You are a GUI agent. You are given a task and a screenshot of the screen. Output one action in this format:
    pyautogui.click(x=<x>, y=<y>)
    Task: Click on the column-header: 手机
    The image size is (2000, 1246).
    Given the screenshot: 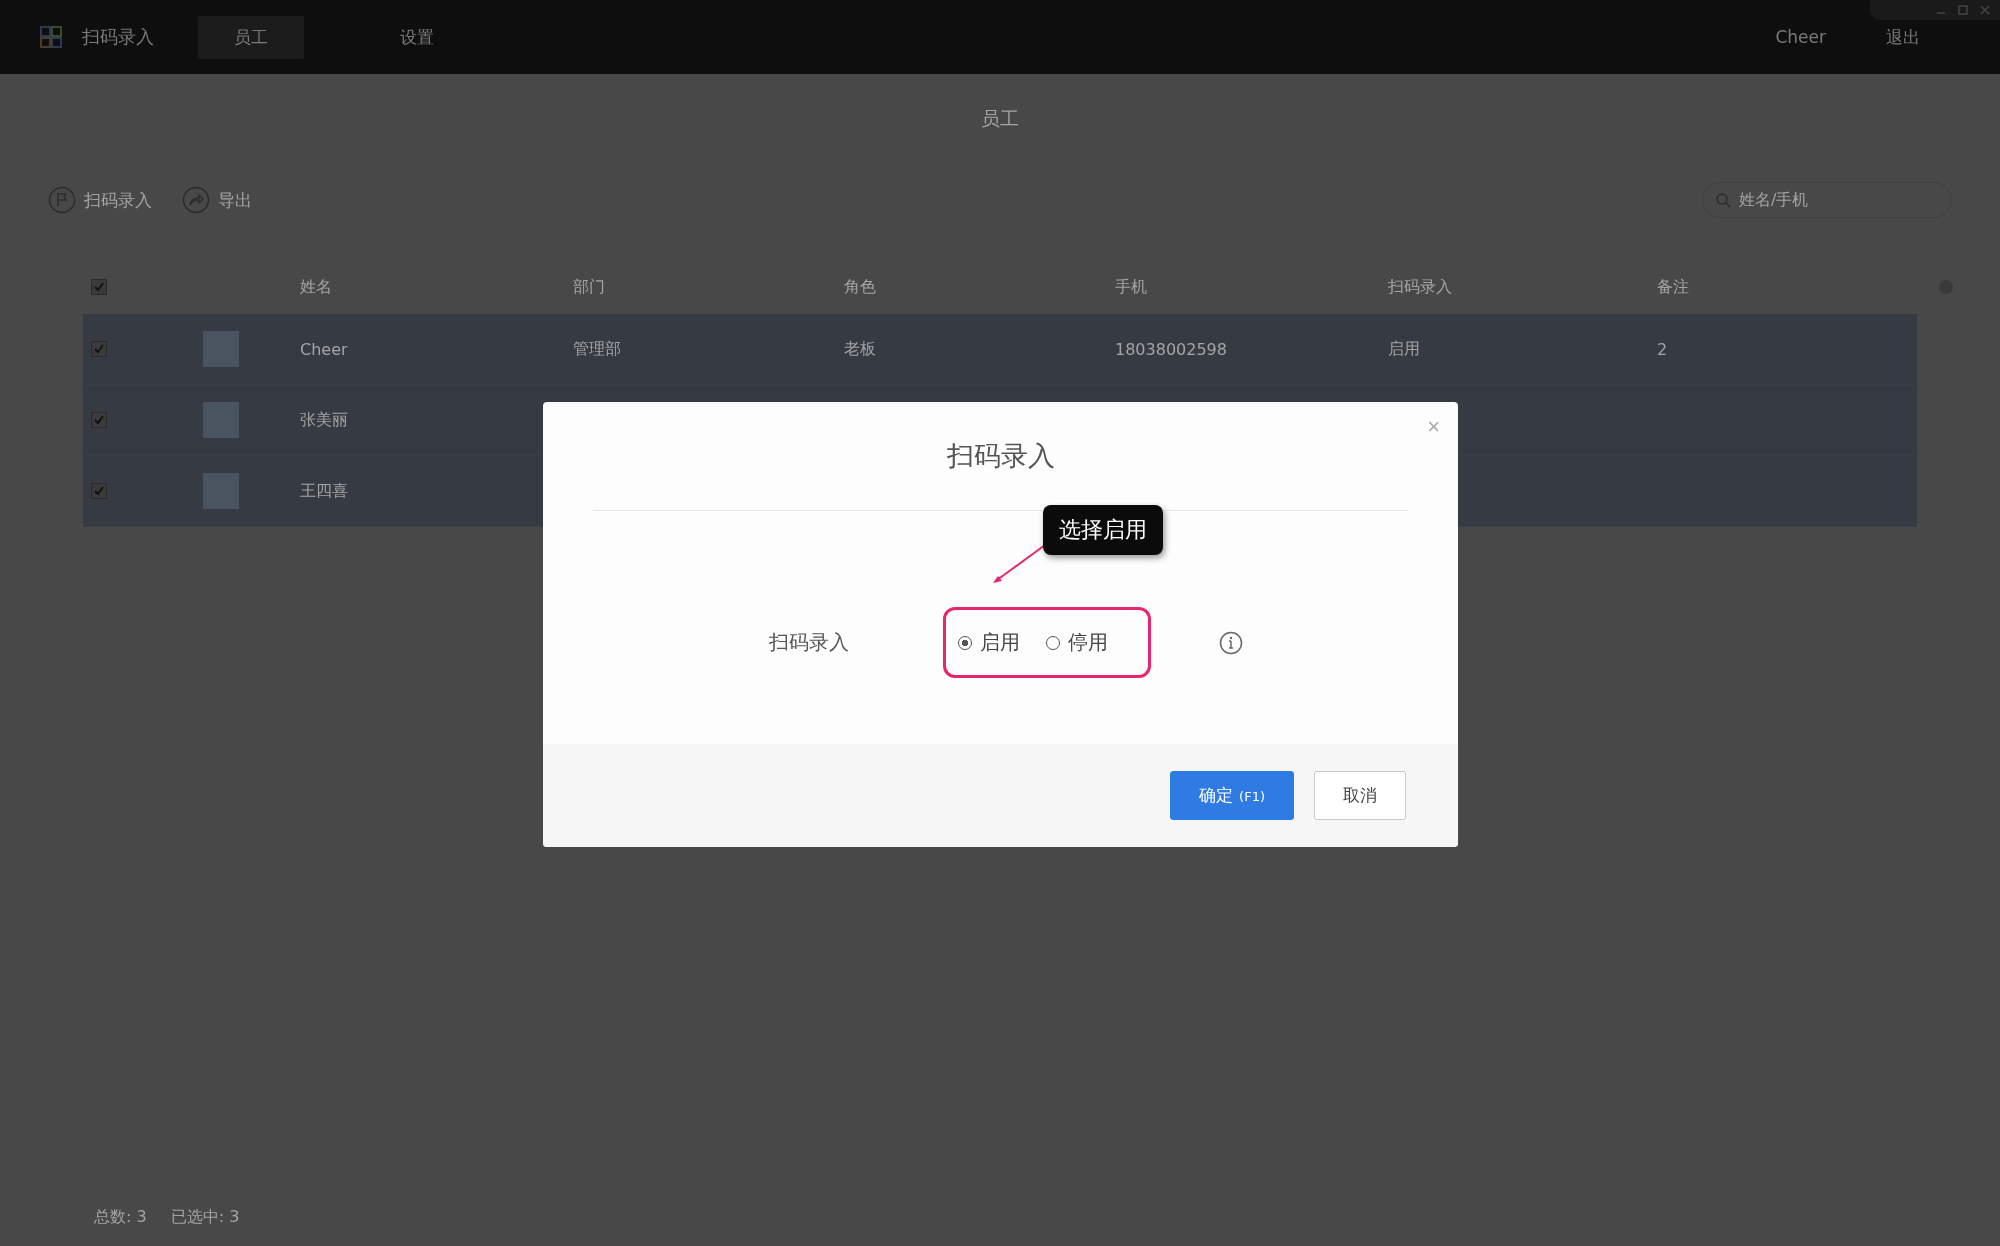 What is the action you would take?
    pyautogui.click(x=1131, y=287)
    